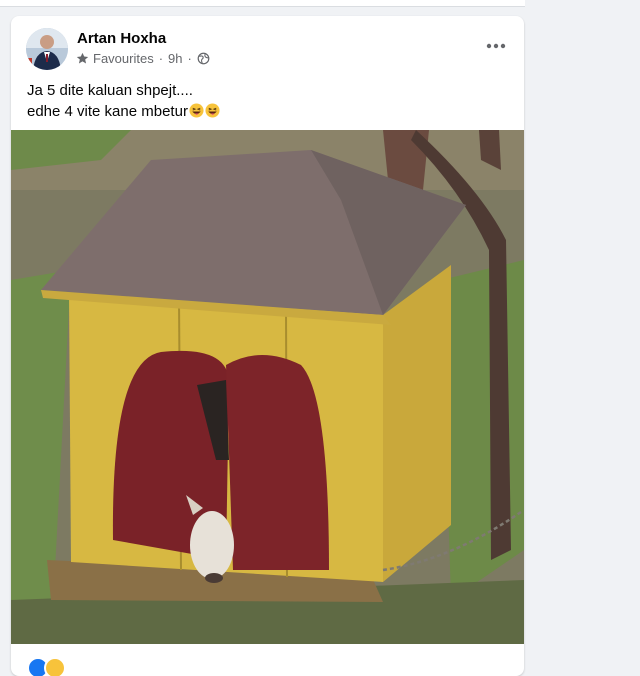 The height and width of the screenshot is (676, 640). What do you see at coordinates (82, 58) in the screenshot?
I see `star-icon` at bounding box center [82, 58].